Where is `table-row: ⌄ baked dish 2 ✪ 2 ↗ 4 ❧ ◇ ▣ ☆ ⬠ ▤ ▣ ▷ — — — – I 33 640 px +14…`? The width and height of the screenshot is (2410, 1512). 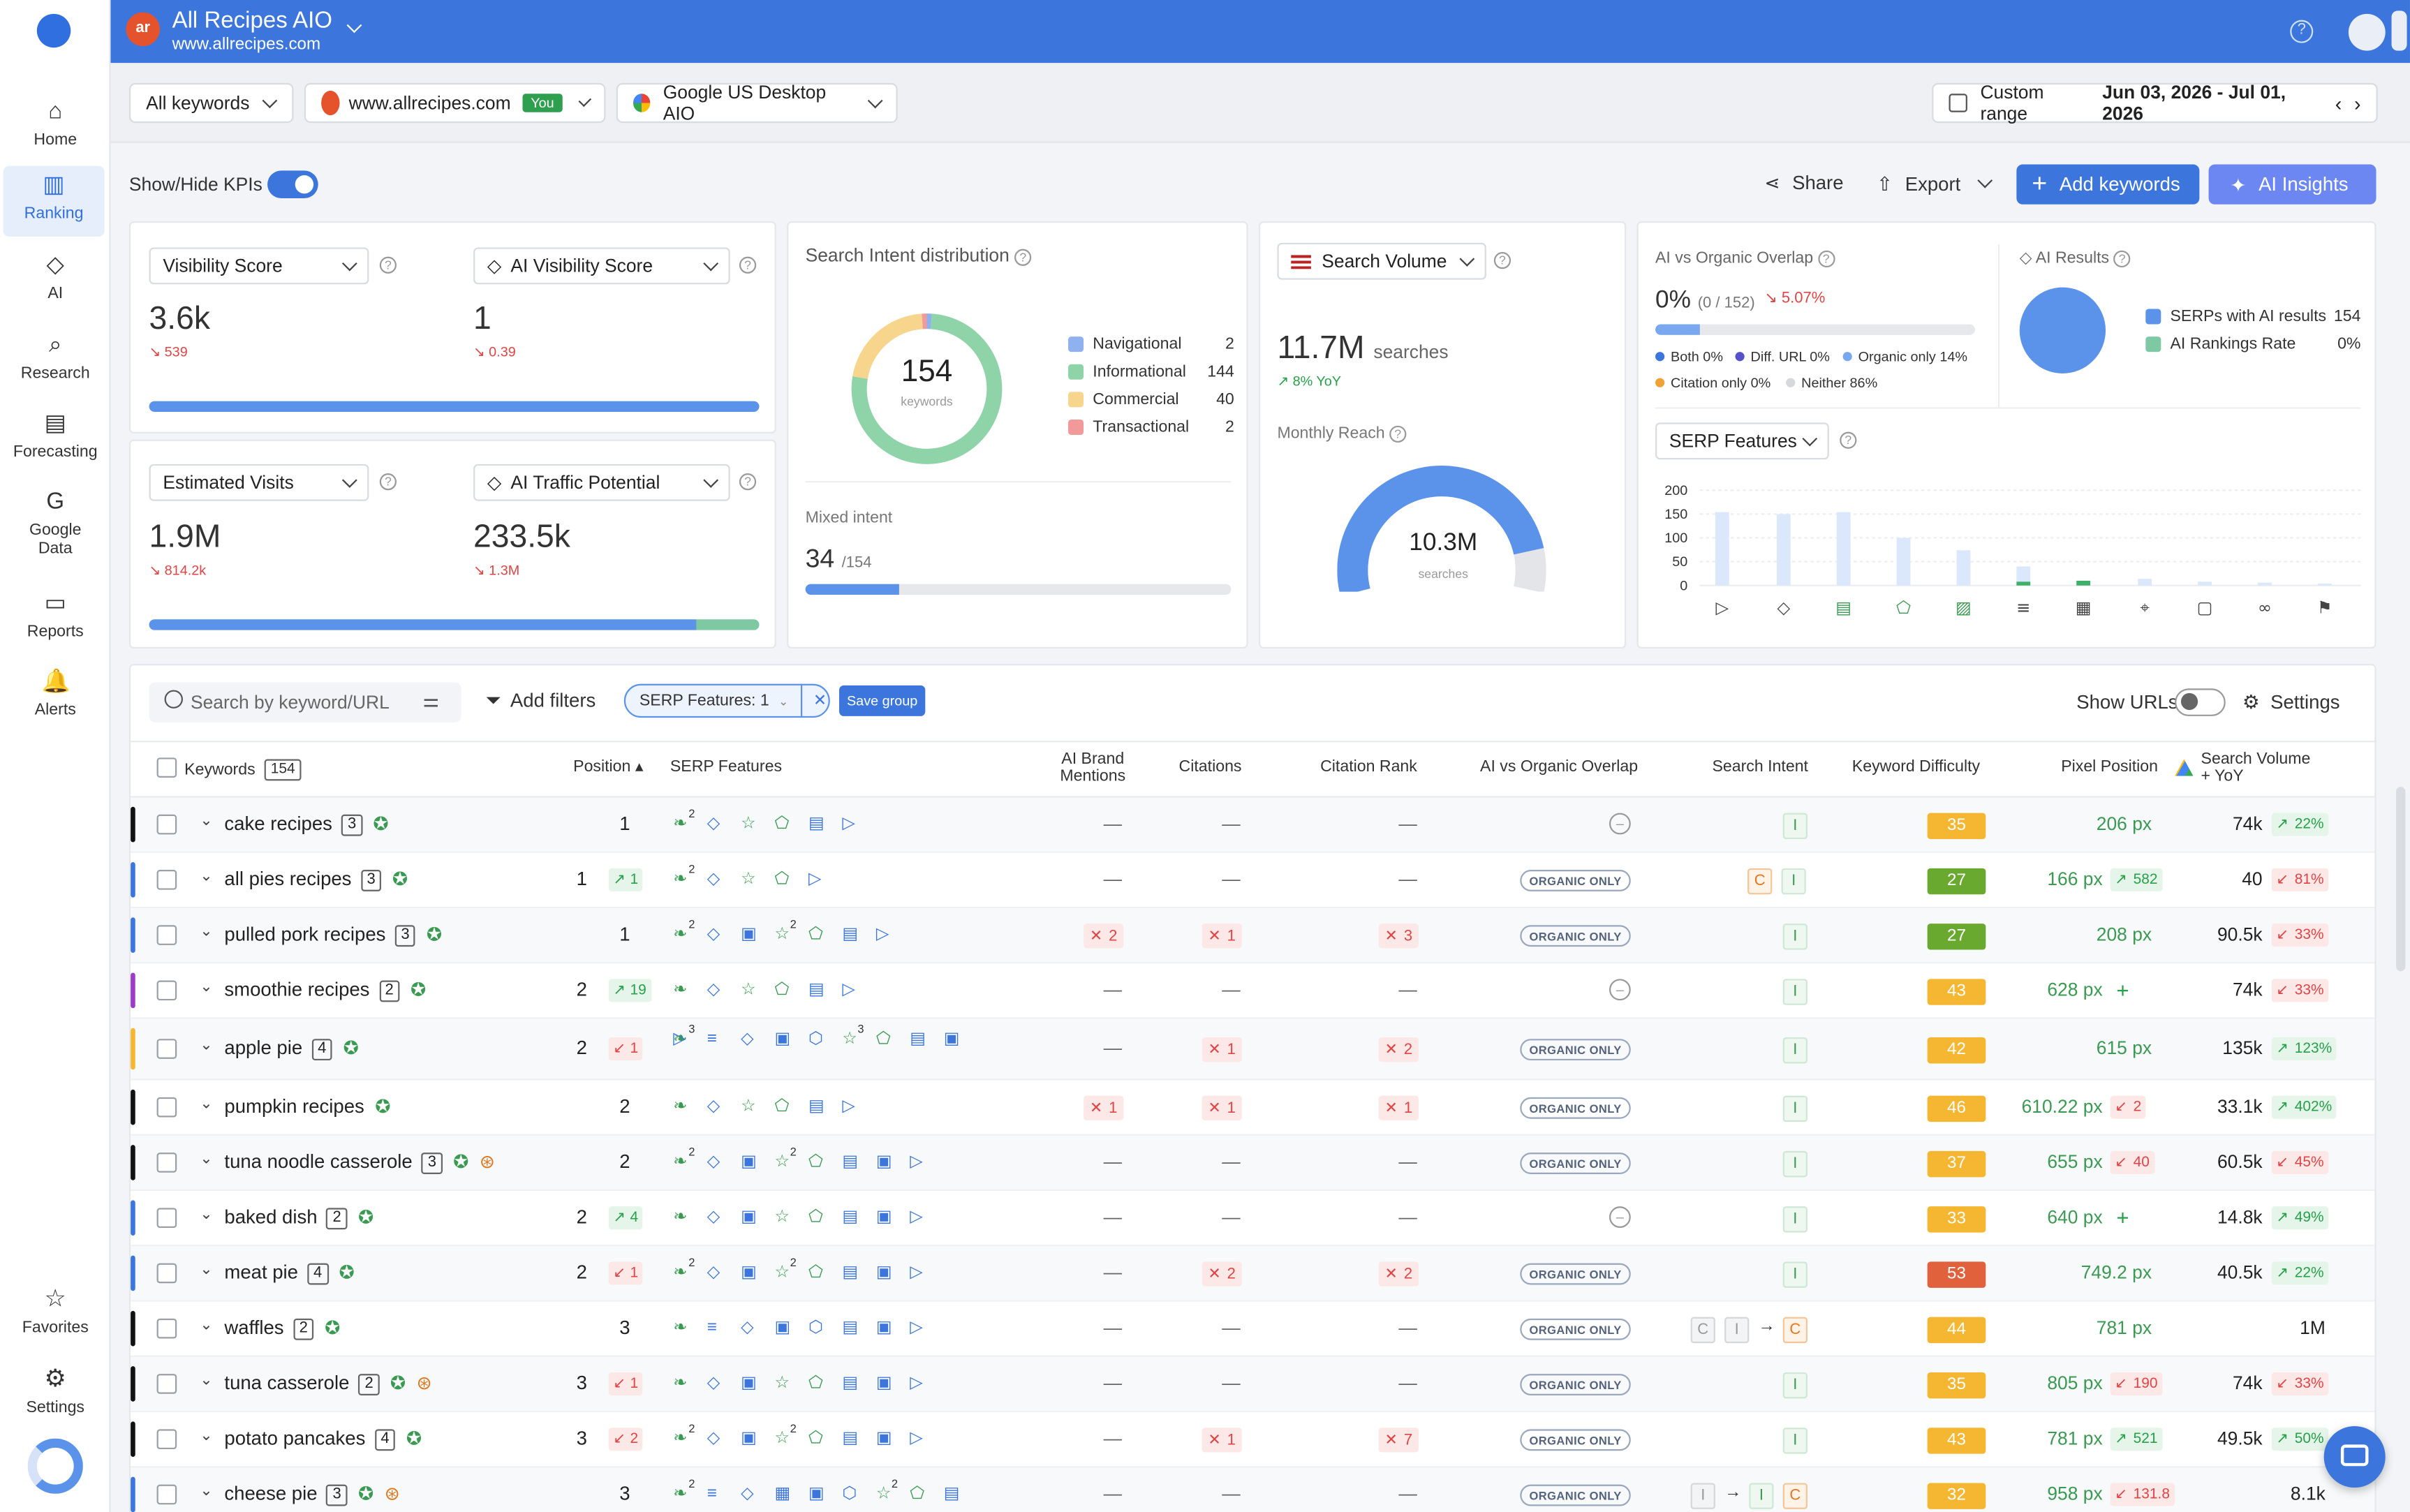 table-row: ⌄ baked dish 2 ✪ 2 ↗ 4 ❧ ◇ ▣ ☆ ⬠ ▤ ▣ ▷ — — — – I 33 640 px +14… is located at coordinates (1253, 1219).